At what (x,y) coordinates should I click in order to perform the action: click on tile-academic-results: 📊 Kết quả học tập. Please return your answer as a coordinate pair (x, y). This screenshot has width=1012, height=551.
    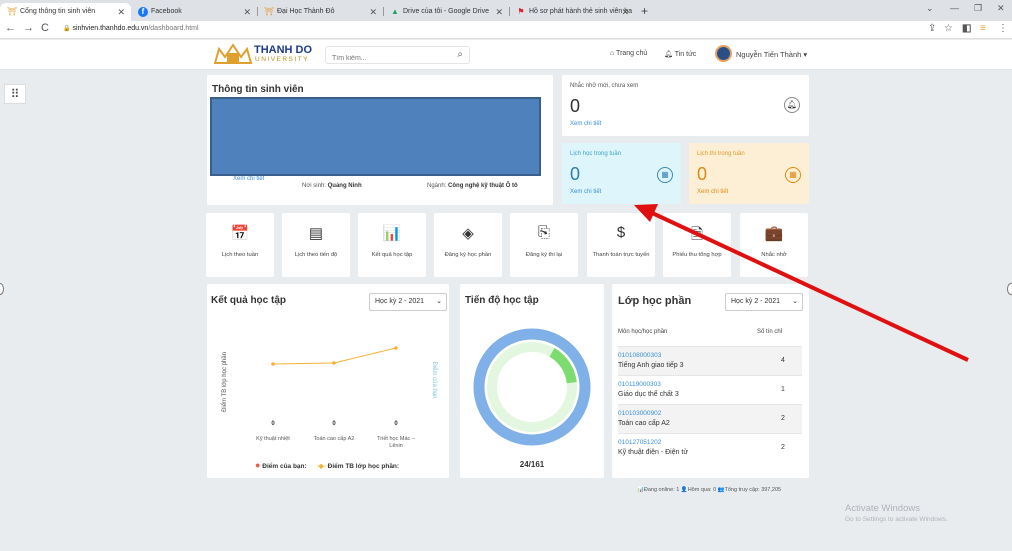
    Looking at the image, I should click on (392, 245).